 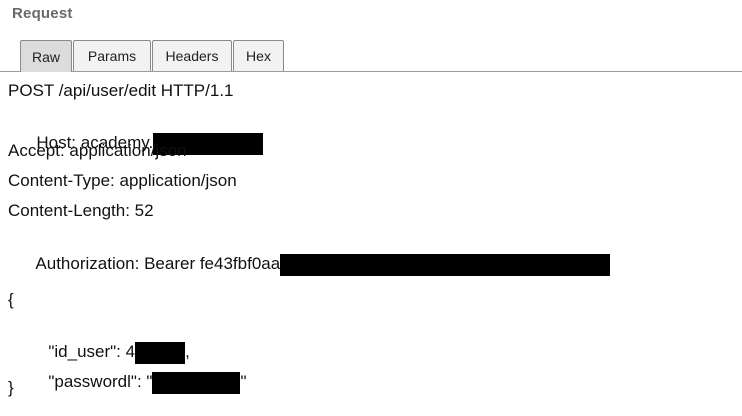 I want to click on authorization-header-text: Authorization: Bearer fe43fbf0aa, so click(x=158, y=263).